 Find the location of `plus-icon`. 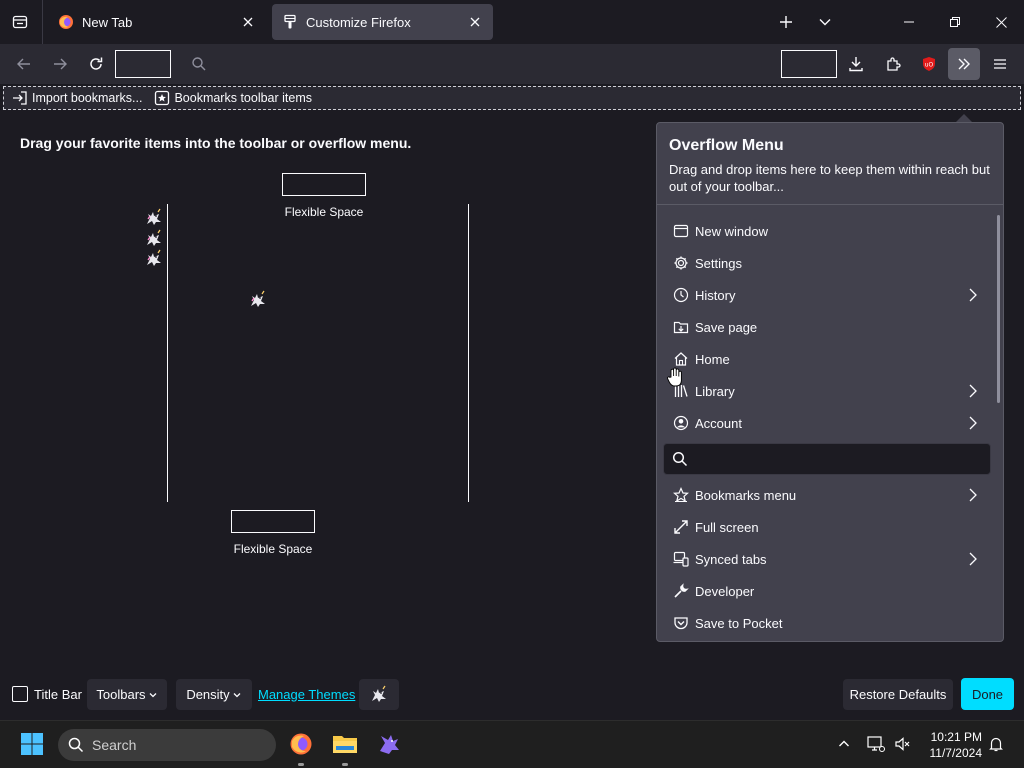

plus-icon is located at coordinates (786, 22).